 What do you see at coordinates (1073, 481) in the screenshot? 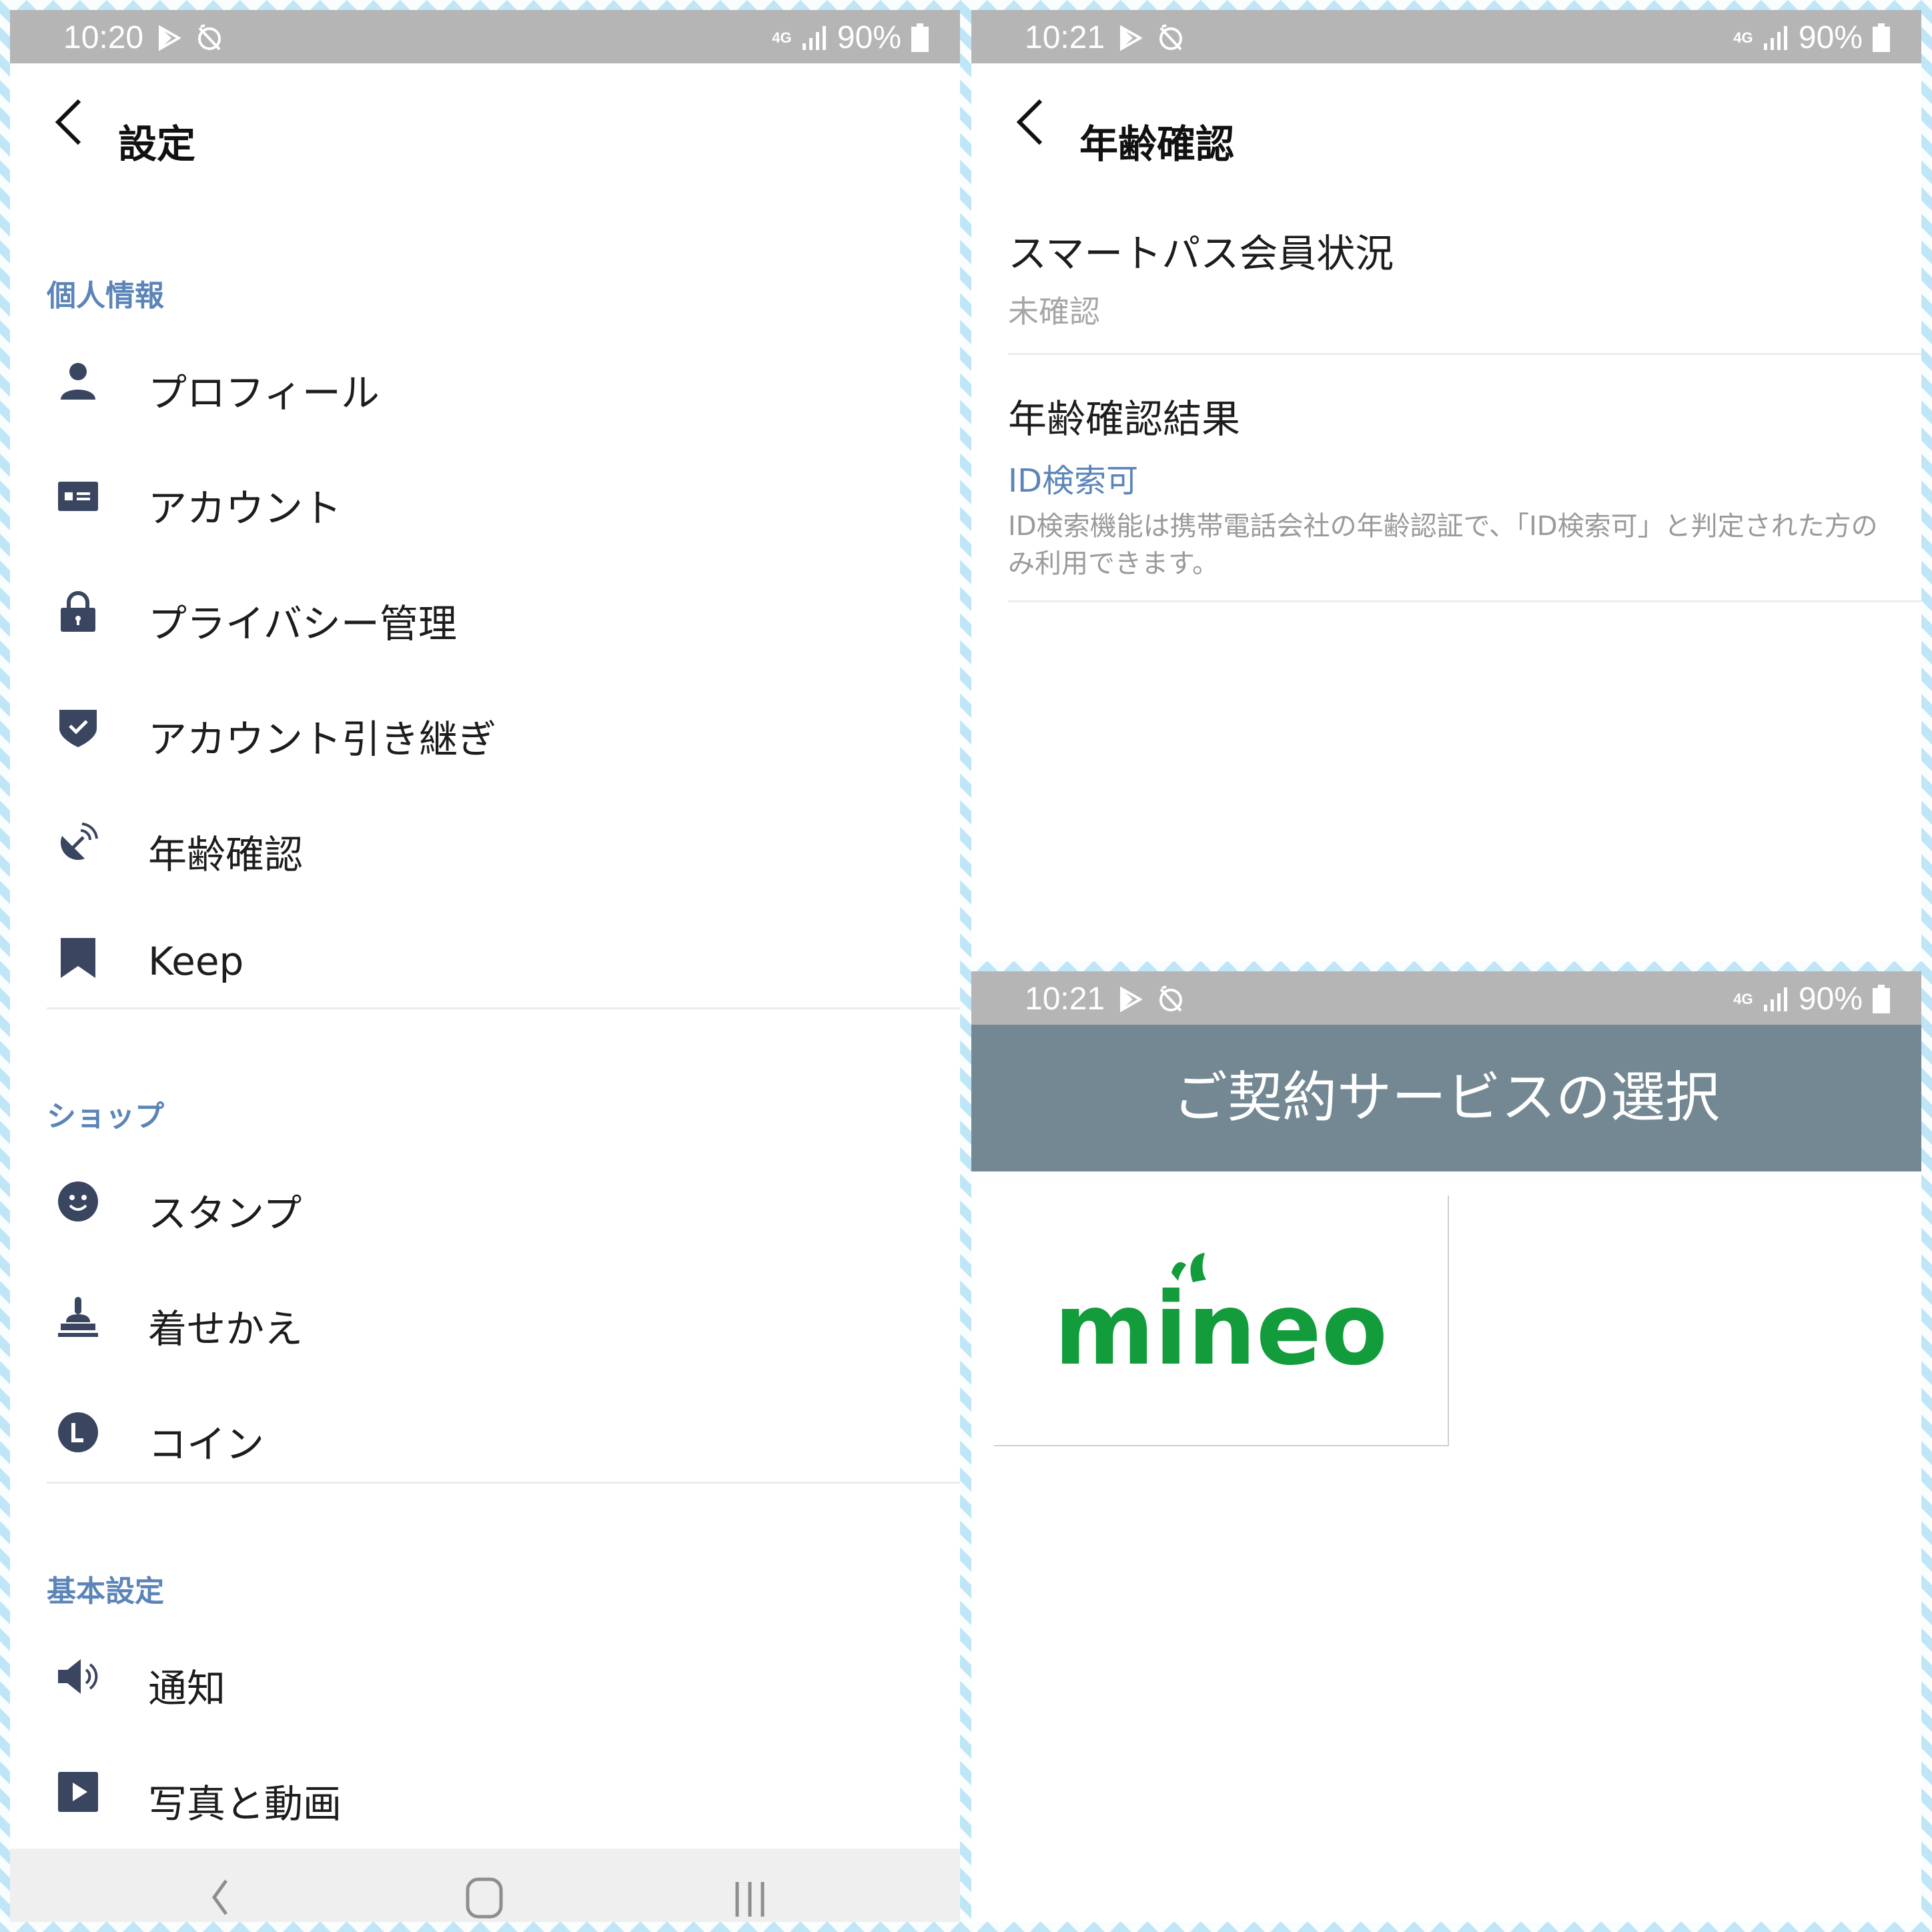
I see `age-result-value: ID検索可` at bounding box center [1073, 481].